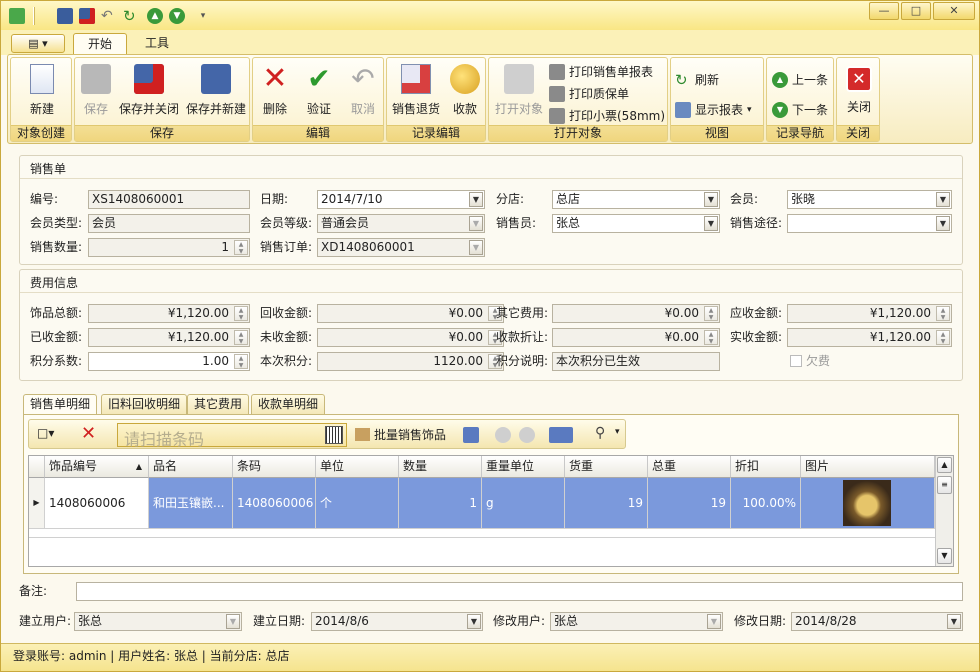  I want to click on col-header: 货重, so click(606, 467).